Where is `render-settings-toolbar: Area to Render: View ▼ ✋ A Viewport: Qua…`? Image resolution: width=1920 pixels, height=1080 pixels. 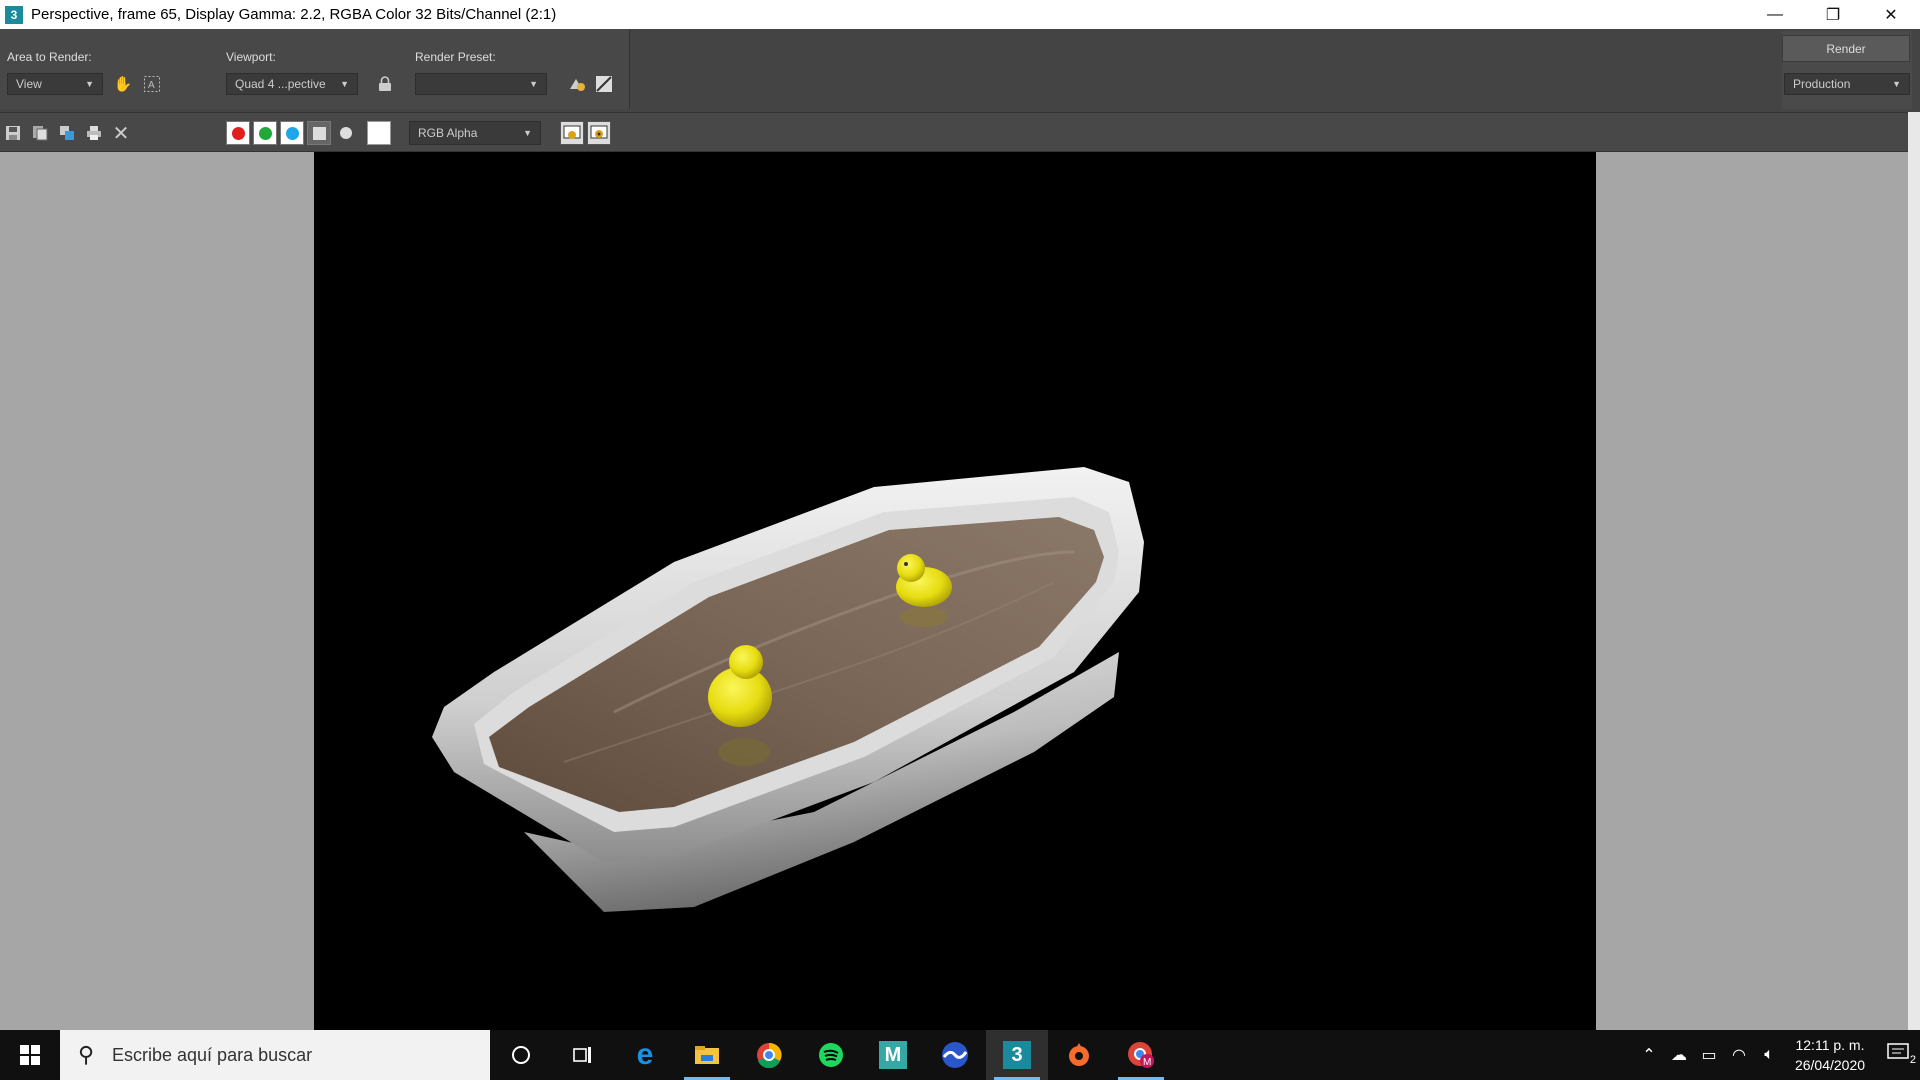 render-settings-toolbar: Area to Render: View ▼ ✋ A Viewport: Qua… is located at coordinates (960, 70).